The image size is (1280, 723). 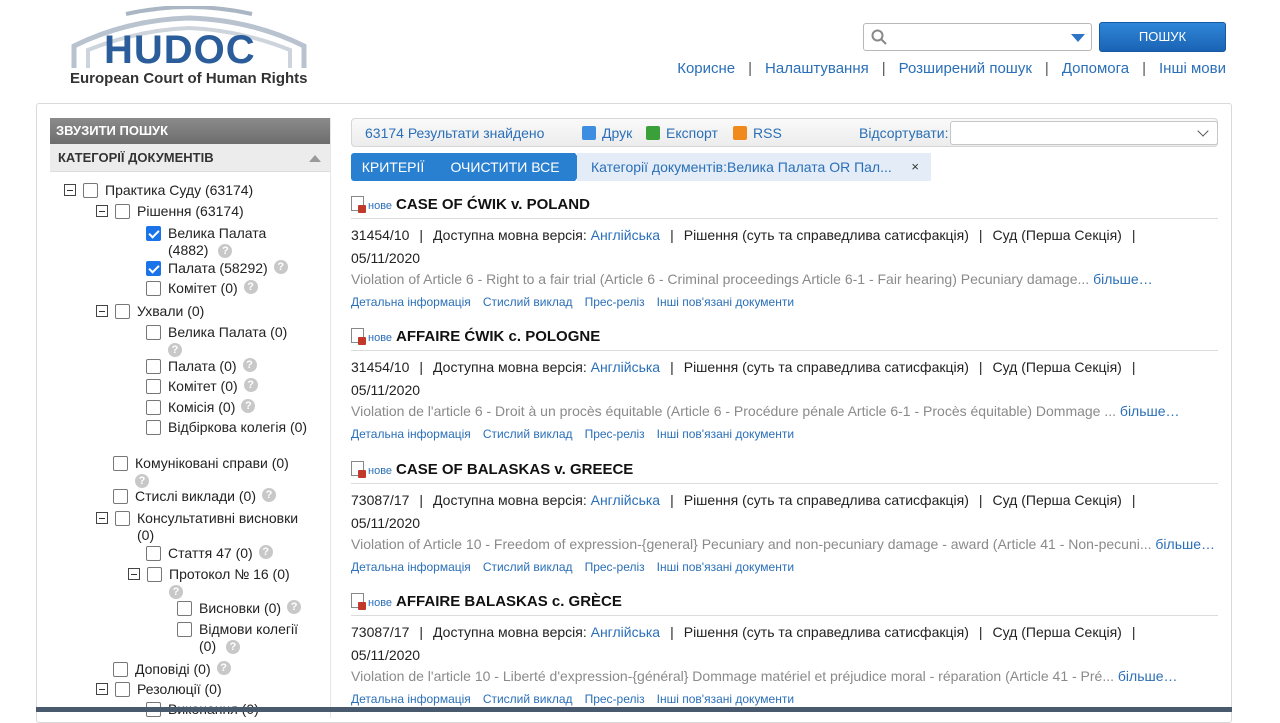 What do you see at coordinates (159, 689) in the screenshot?
I see `tree-node-resolutions: Резолюції (0)` at bounding box center [159, 689].